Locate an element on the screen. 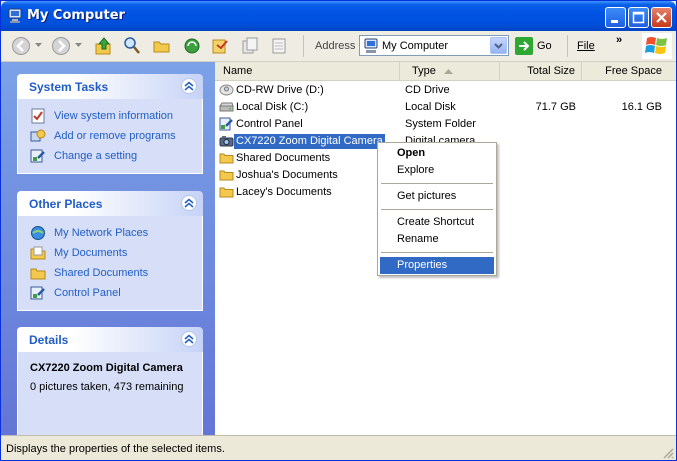 The image size is (677, 461). maximize-icon is located at coordinates (638, 17).